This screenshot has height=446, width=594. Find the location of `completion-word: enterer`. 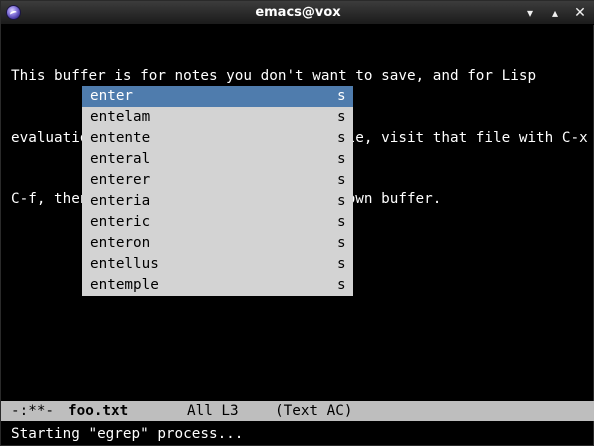

completion-word: enterer is located at coordinates (120, 180).